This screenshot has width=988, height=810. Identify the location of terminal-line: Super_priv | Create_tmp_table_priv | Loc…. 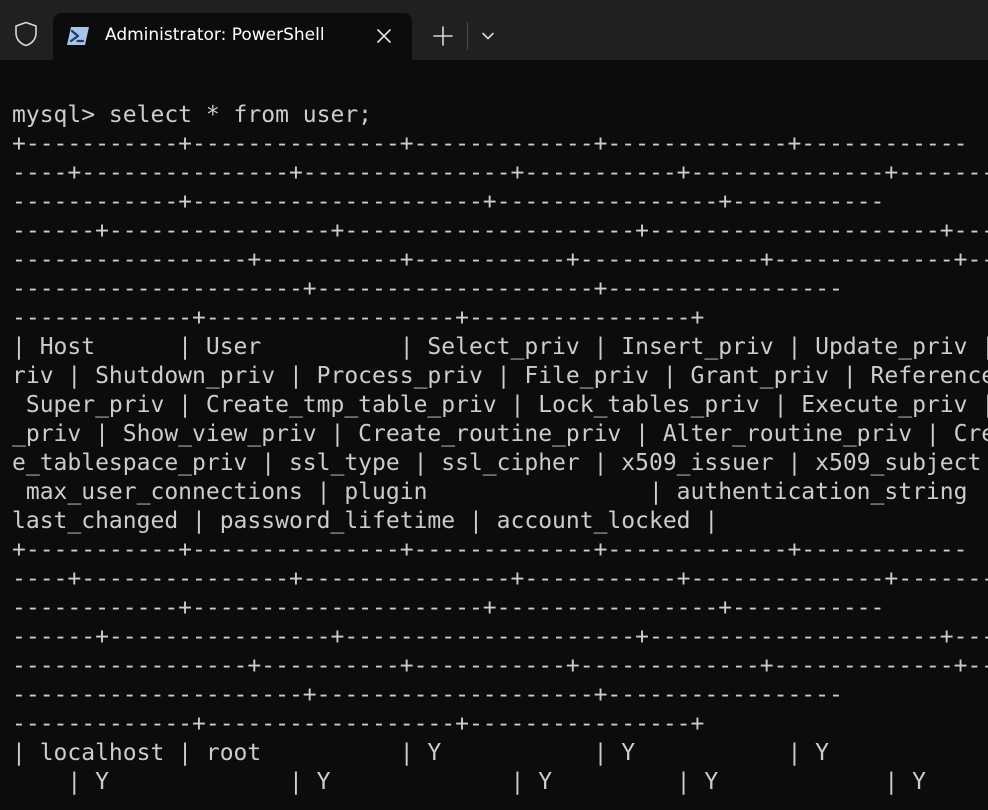
(500, 405).